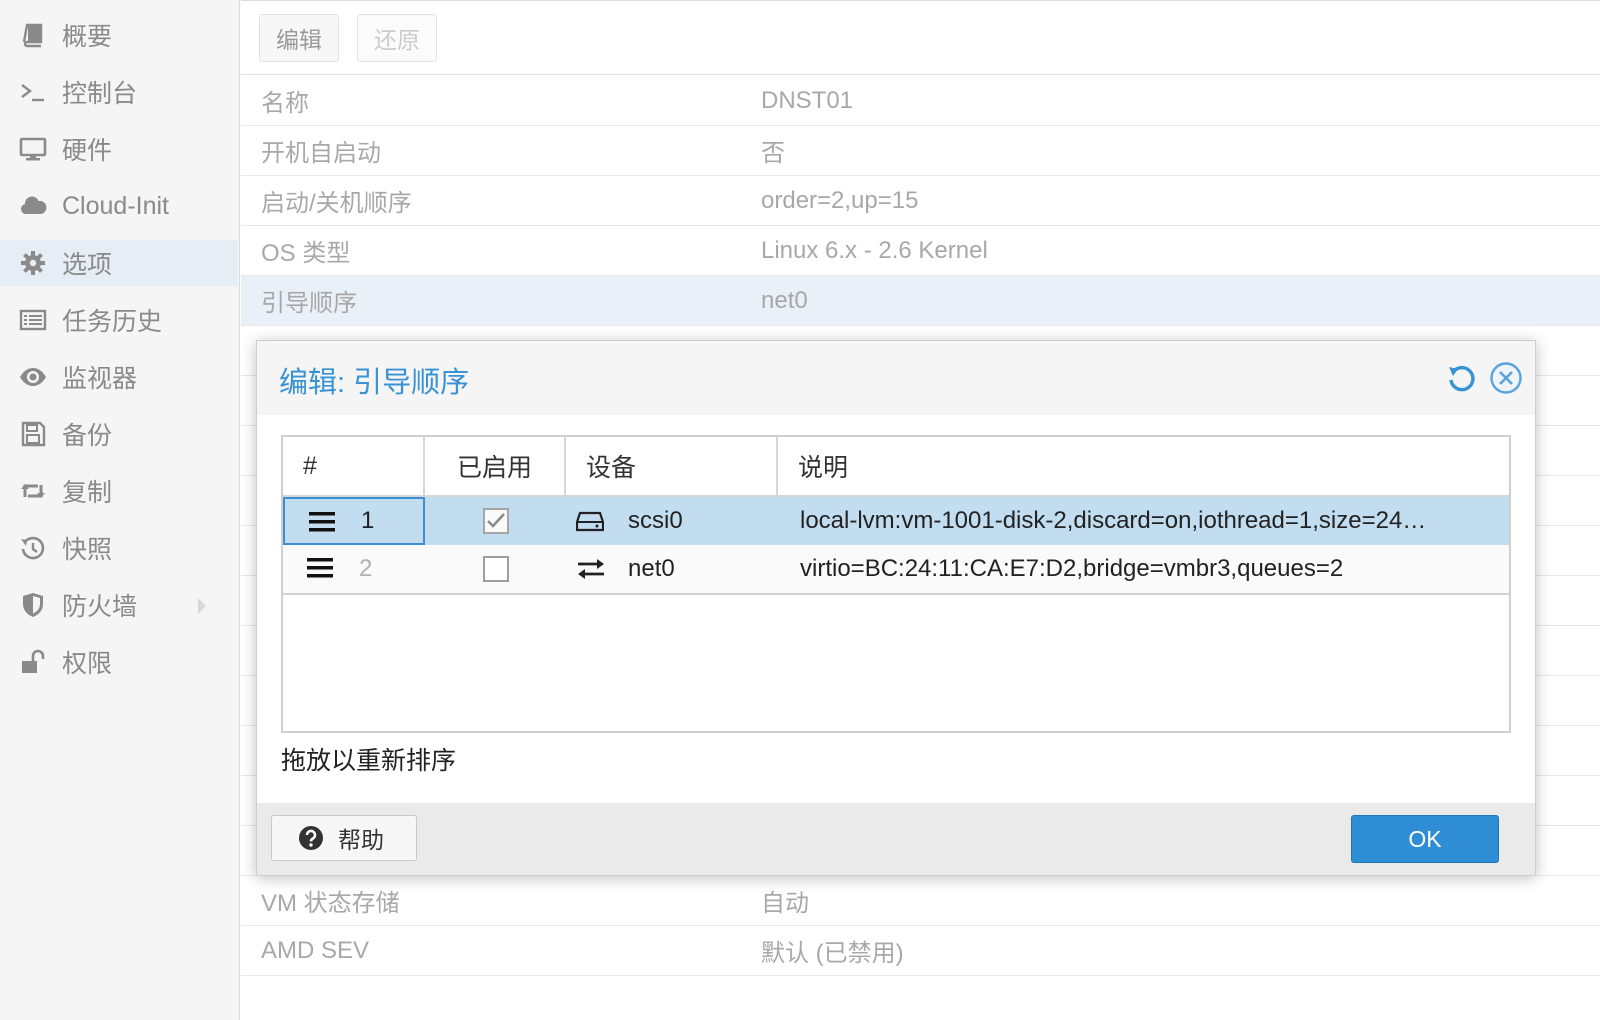 Image resolution: width=1600 pixels, height=1020 pixels. I want to click on option-value: net0, so click(784, 300).